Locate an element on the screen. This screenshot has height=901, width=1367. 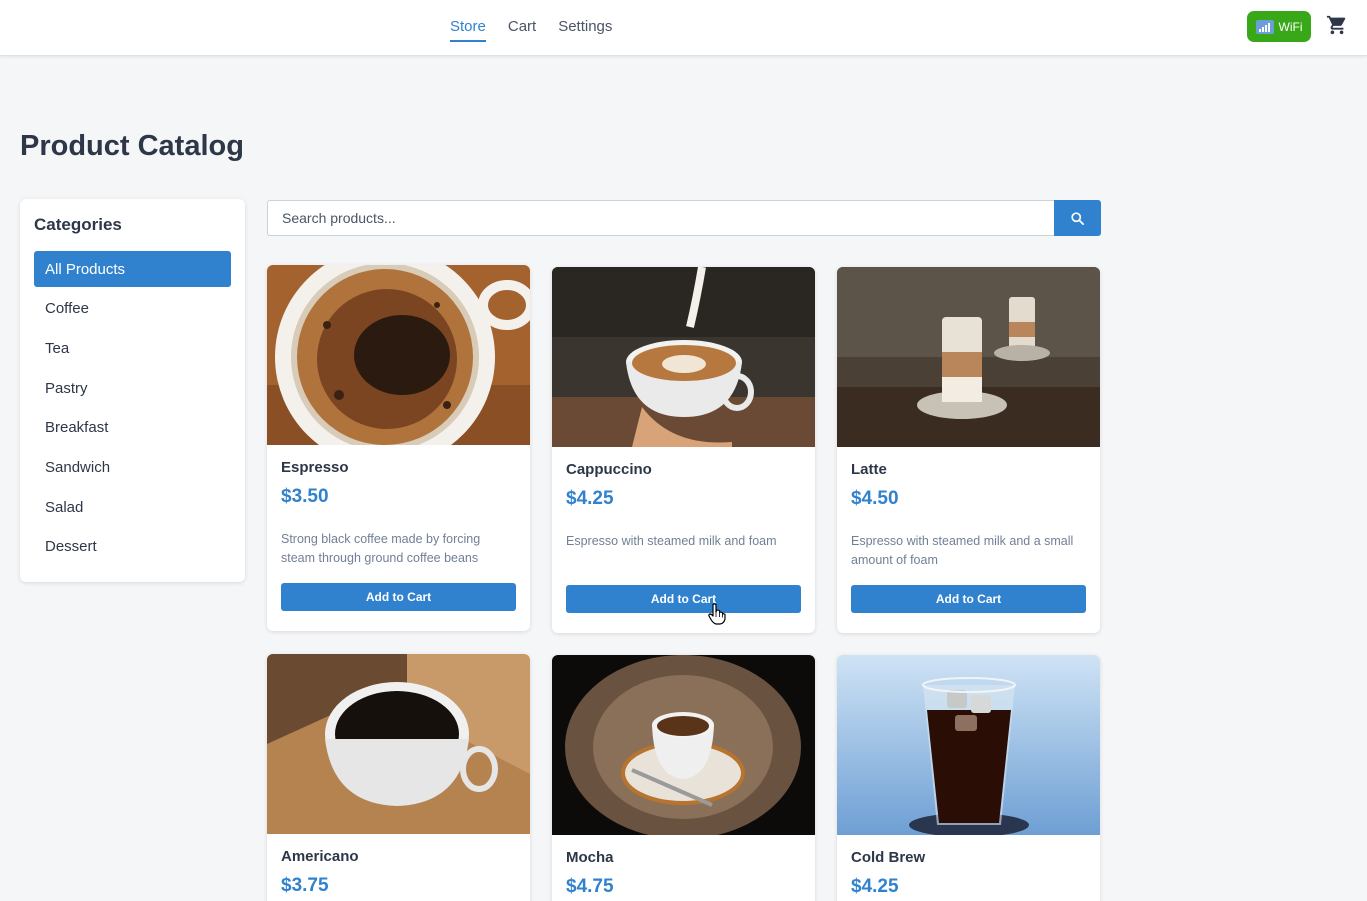
search-button is located at coordinates (1077, 218).